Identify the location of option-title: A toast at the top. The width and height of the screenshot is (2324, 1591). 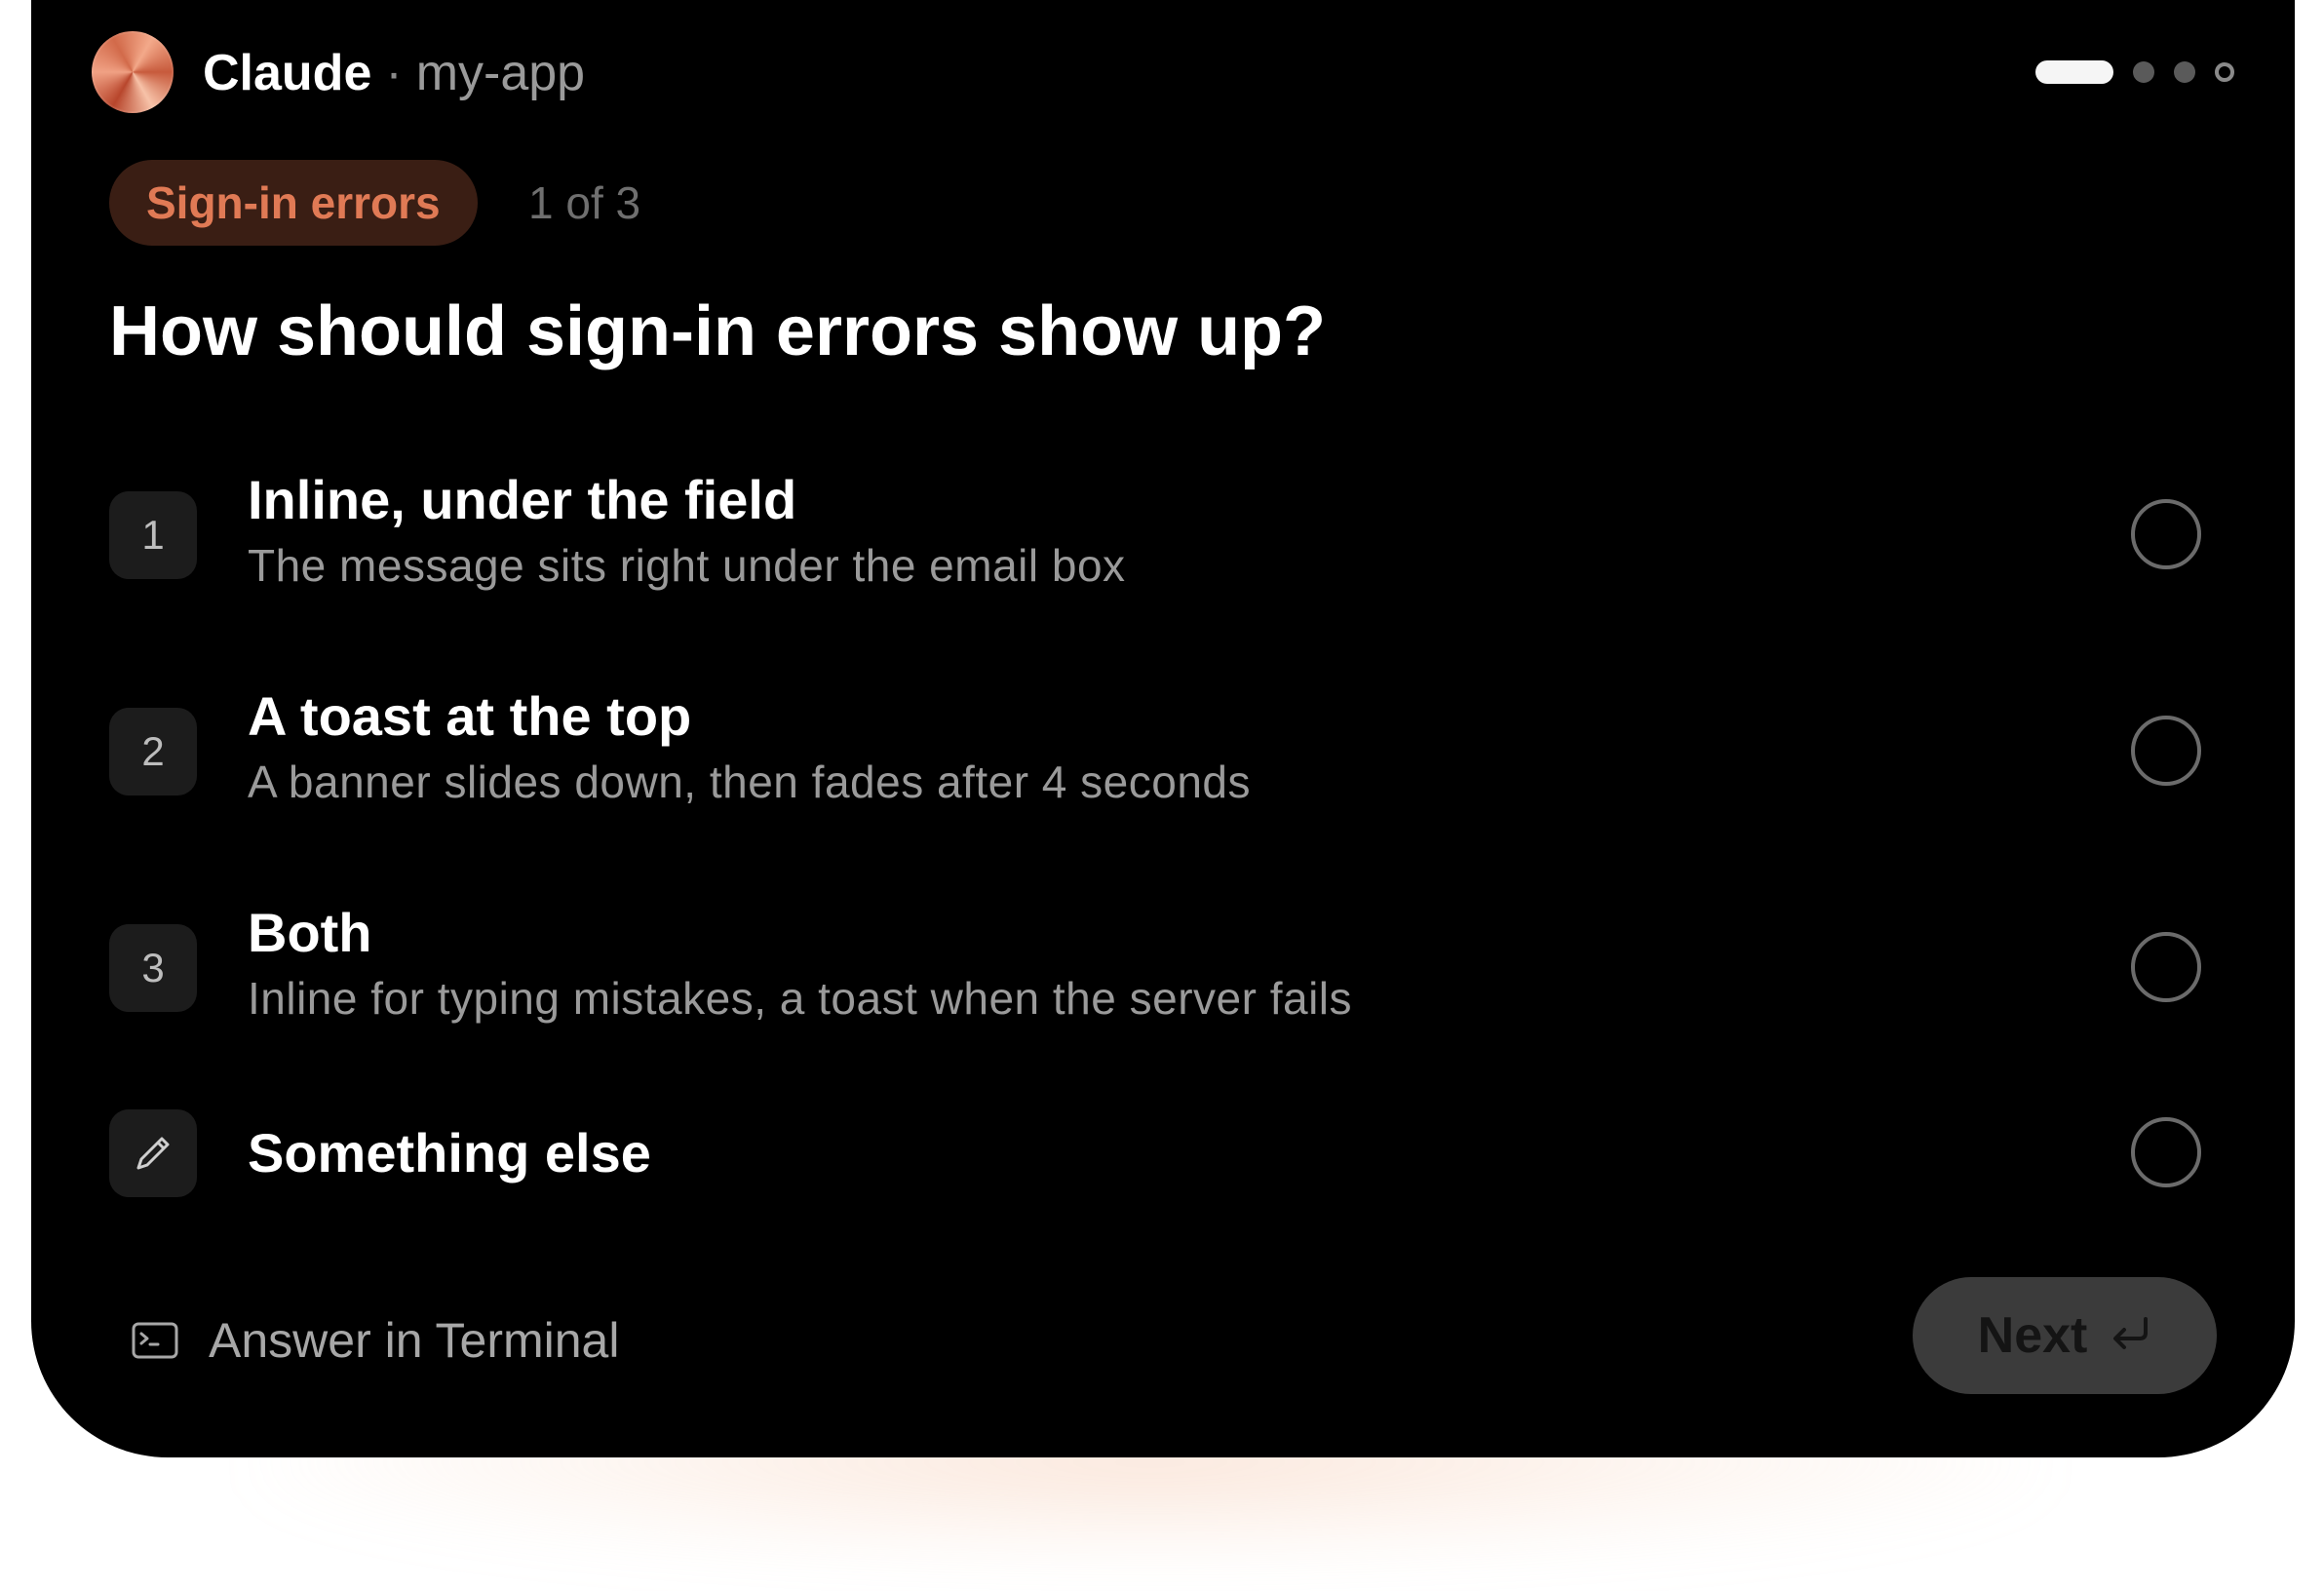
(470, 716).